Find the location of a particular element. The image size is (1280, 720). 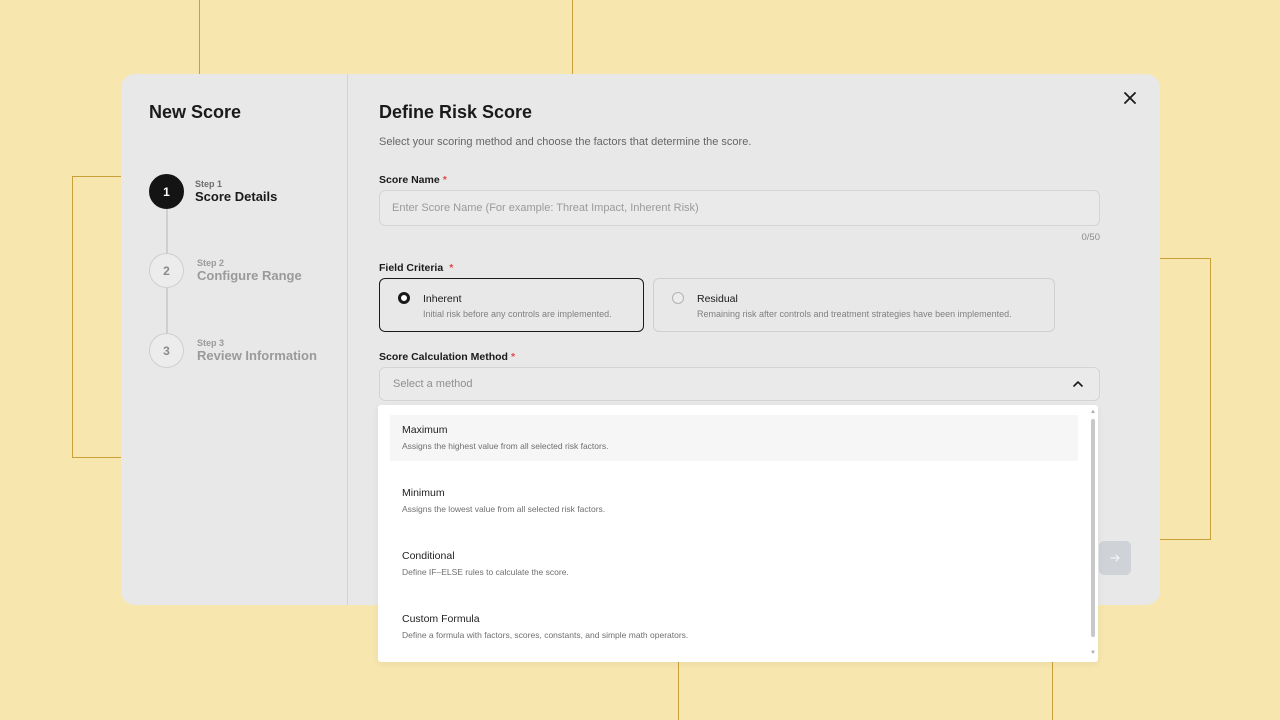

modal-title: New Score is located at coordinates (195, 112).